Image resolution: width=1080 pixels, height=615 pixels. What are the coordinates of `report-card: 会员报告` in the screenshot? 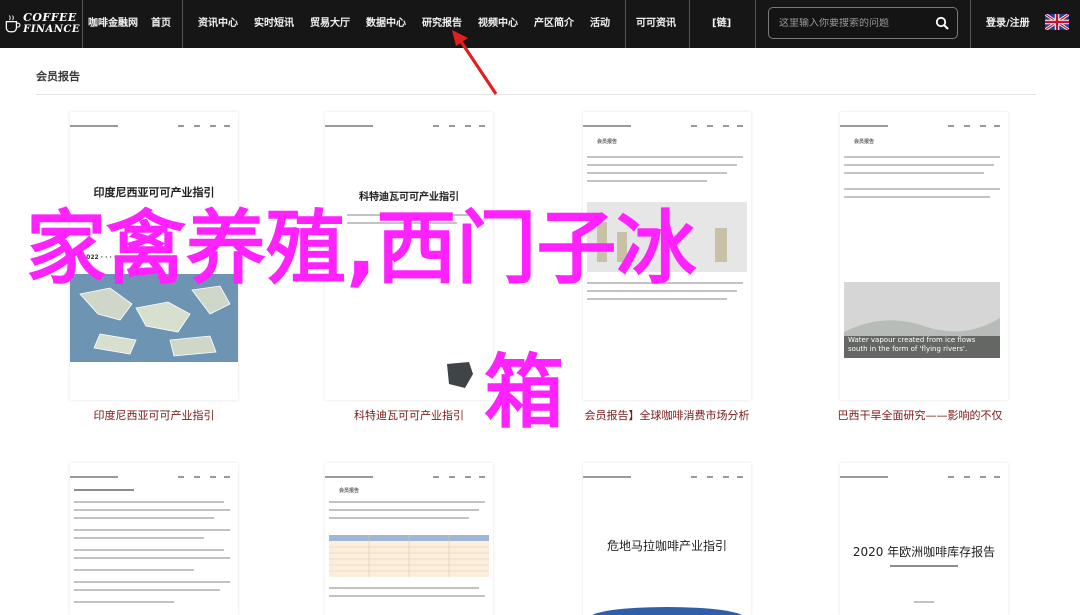 It's located at (409, 539).